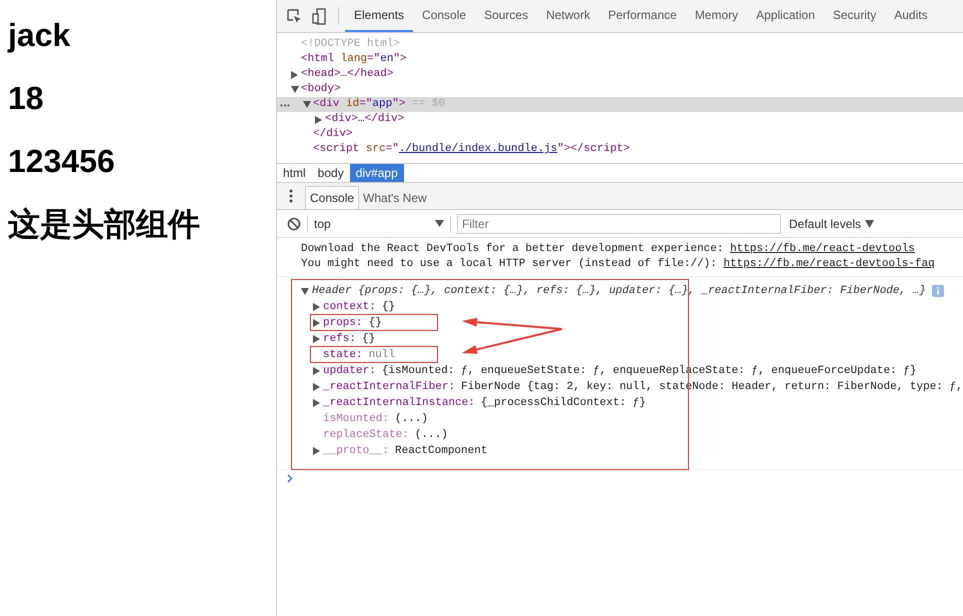 Image resolution: width=963 pixels, height=616 pixels. I want to click on dom-node: <html lang="en">, so click(354, 59).